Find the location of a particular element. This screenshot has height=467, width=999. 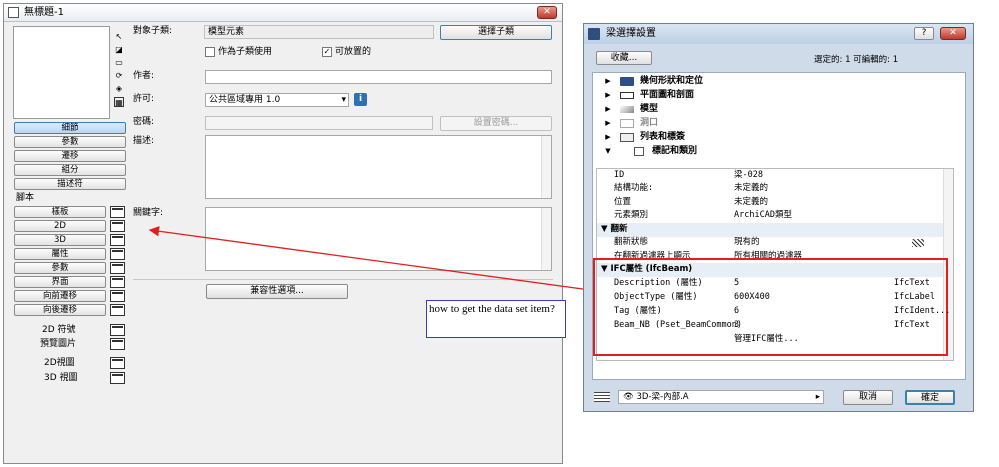

selection-info: 選定的: 1 可編輯的: 1 is located at coordinates (856, 60).